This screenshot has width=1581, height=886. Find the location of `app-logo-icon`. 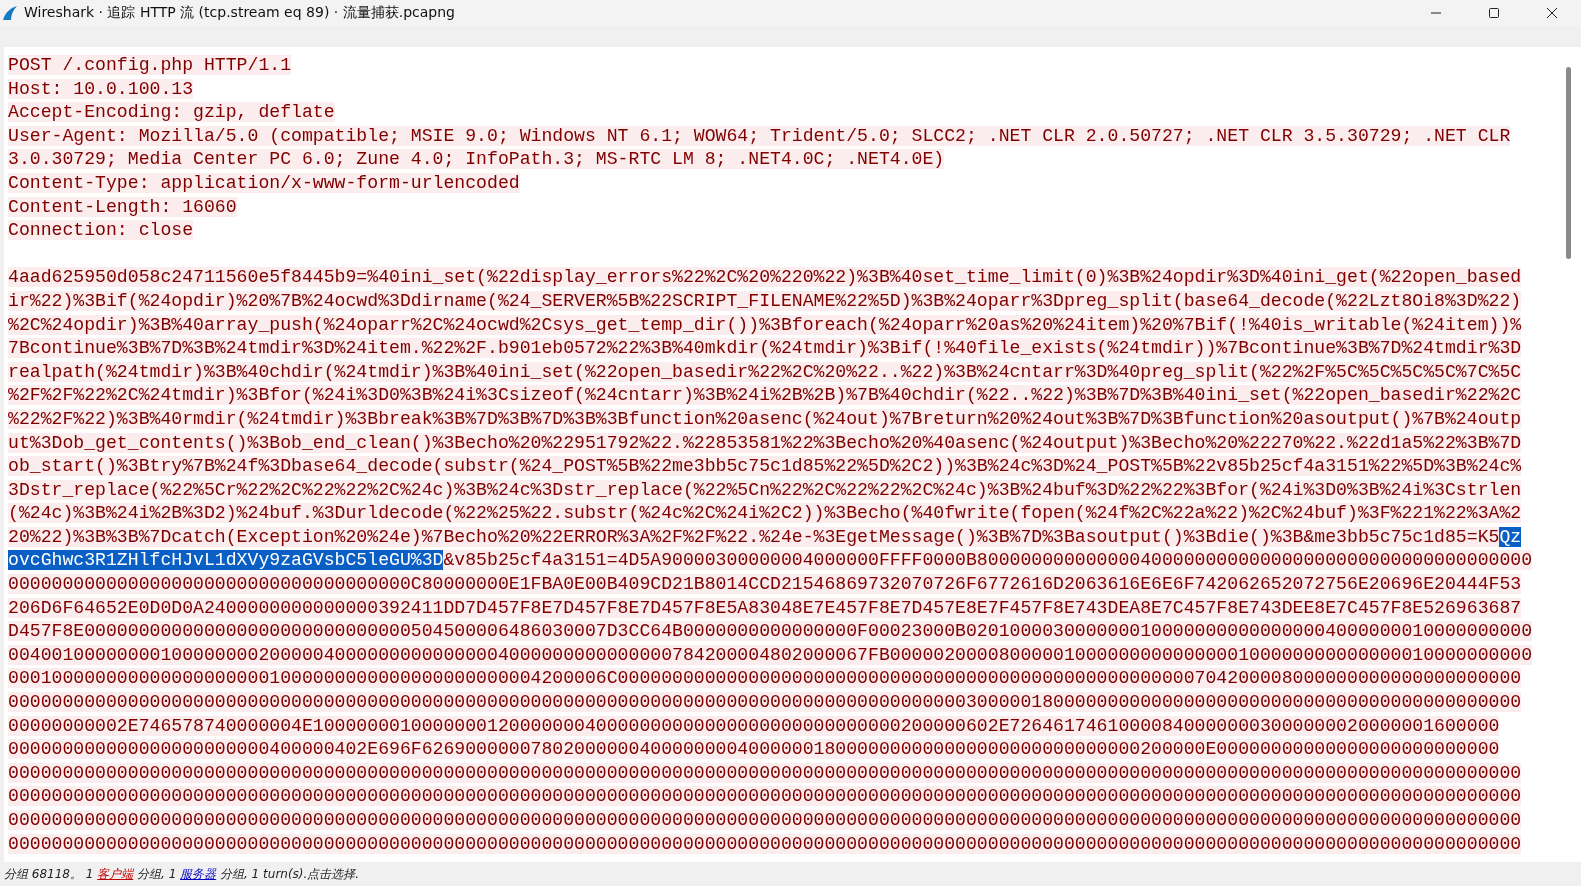

app-logo-icon is located at coordinates (10, 13).